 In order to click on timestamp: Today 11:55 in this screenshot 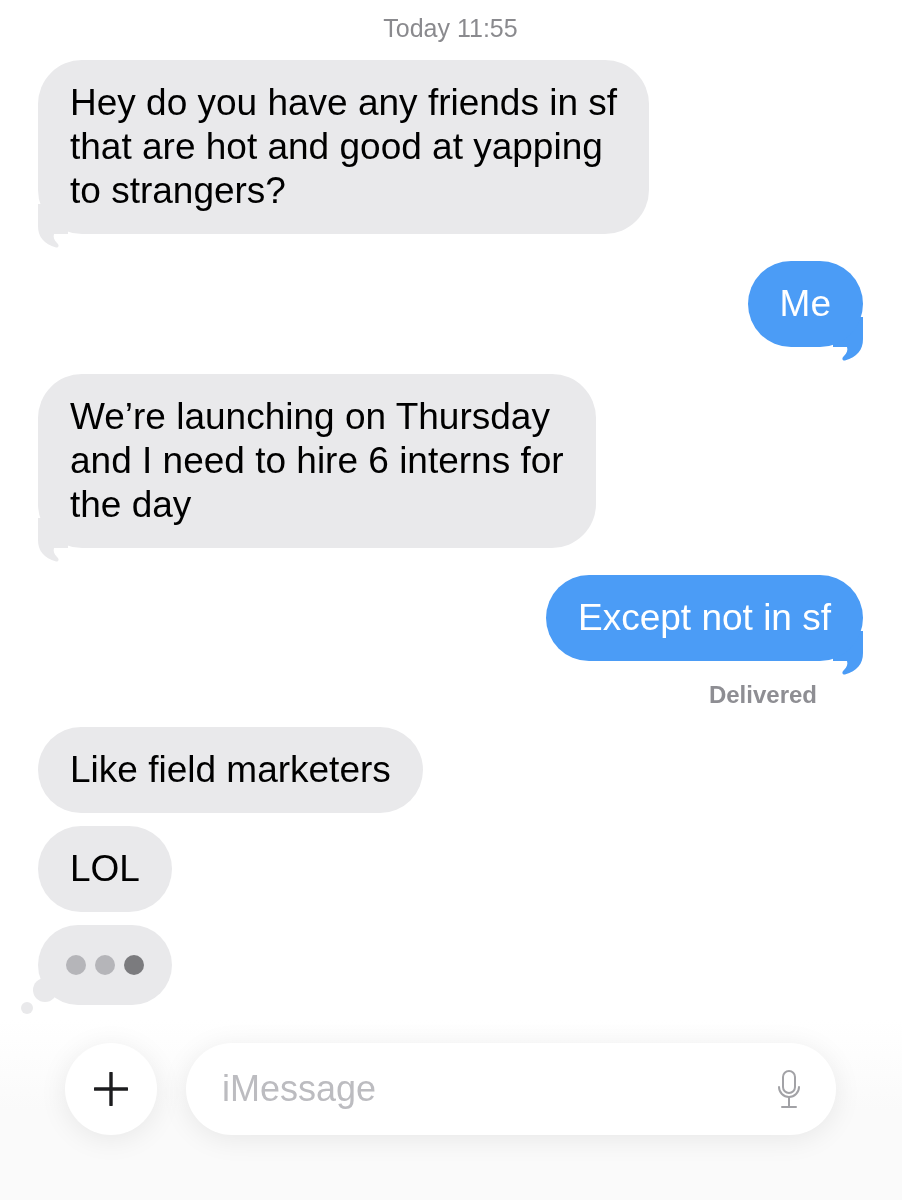, I will do `click(450, 28)`.